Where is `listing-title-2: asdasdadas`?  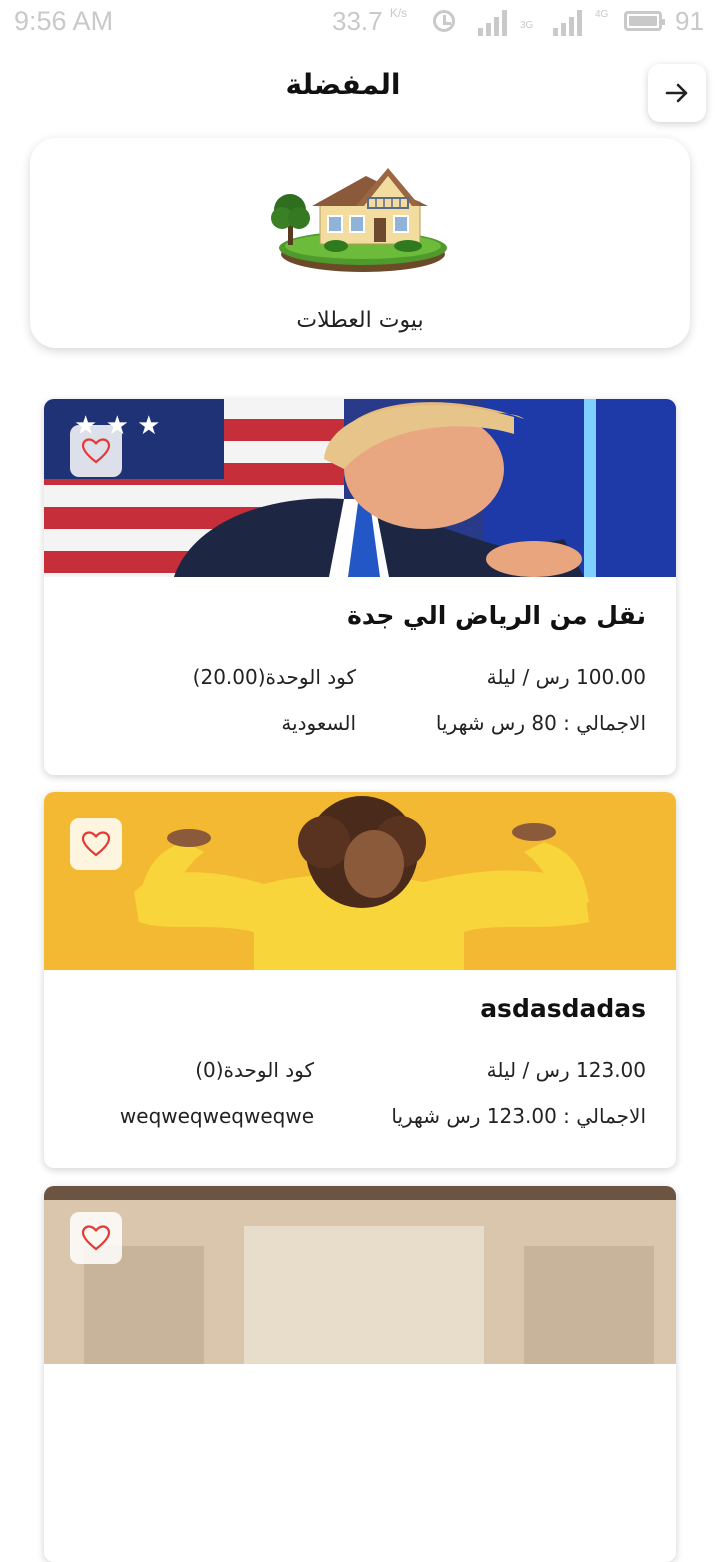 listing-title-2: asdasdadas is located at coordinates (563, 1008).